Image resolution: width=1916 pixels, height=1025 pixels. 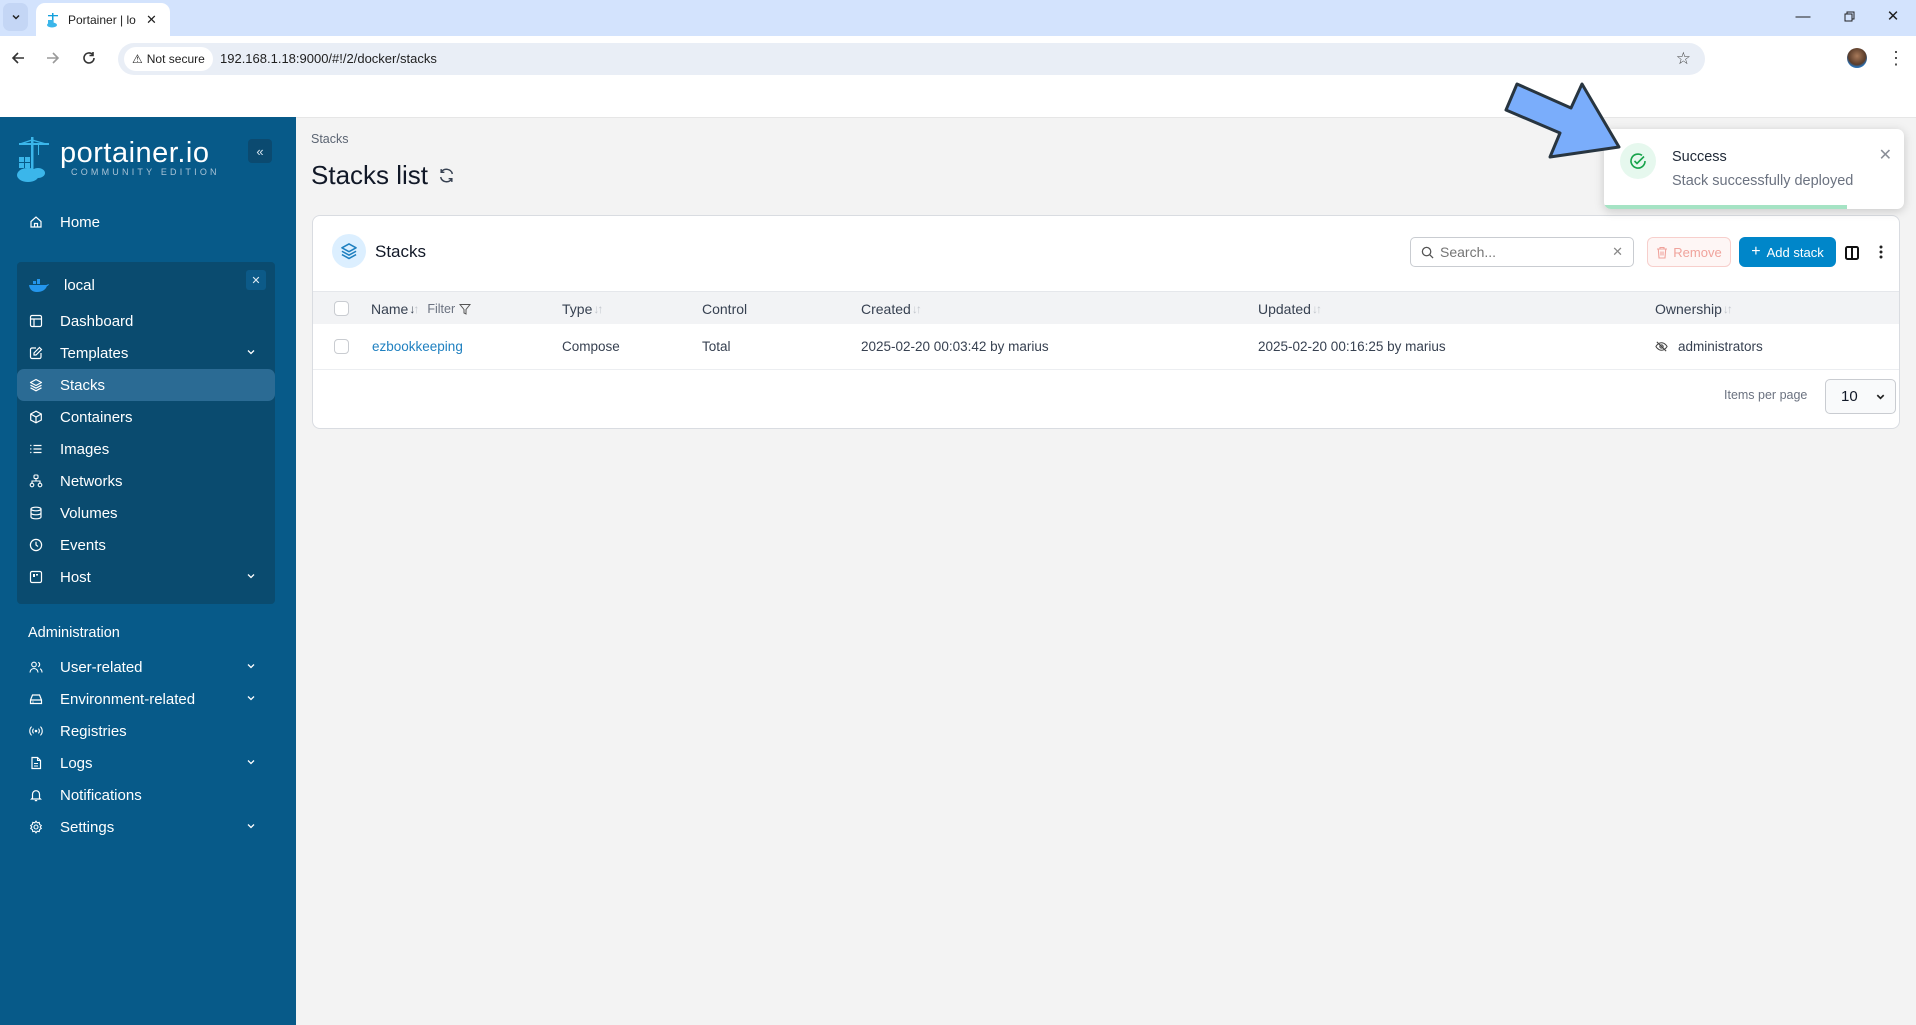 I want to click on column-header-ownership: Ownership ↓↑, so click(x=1694, y=309).